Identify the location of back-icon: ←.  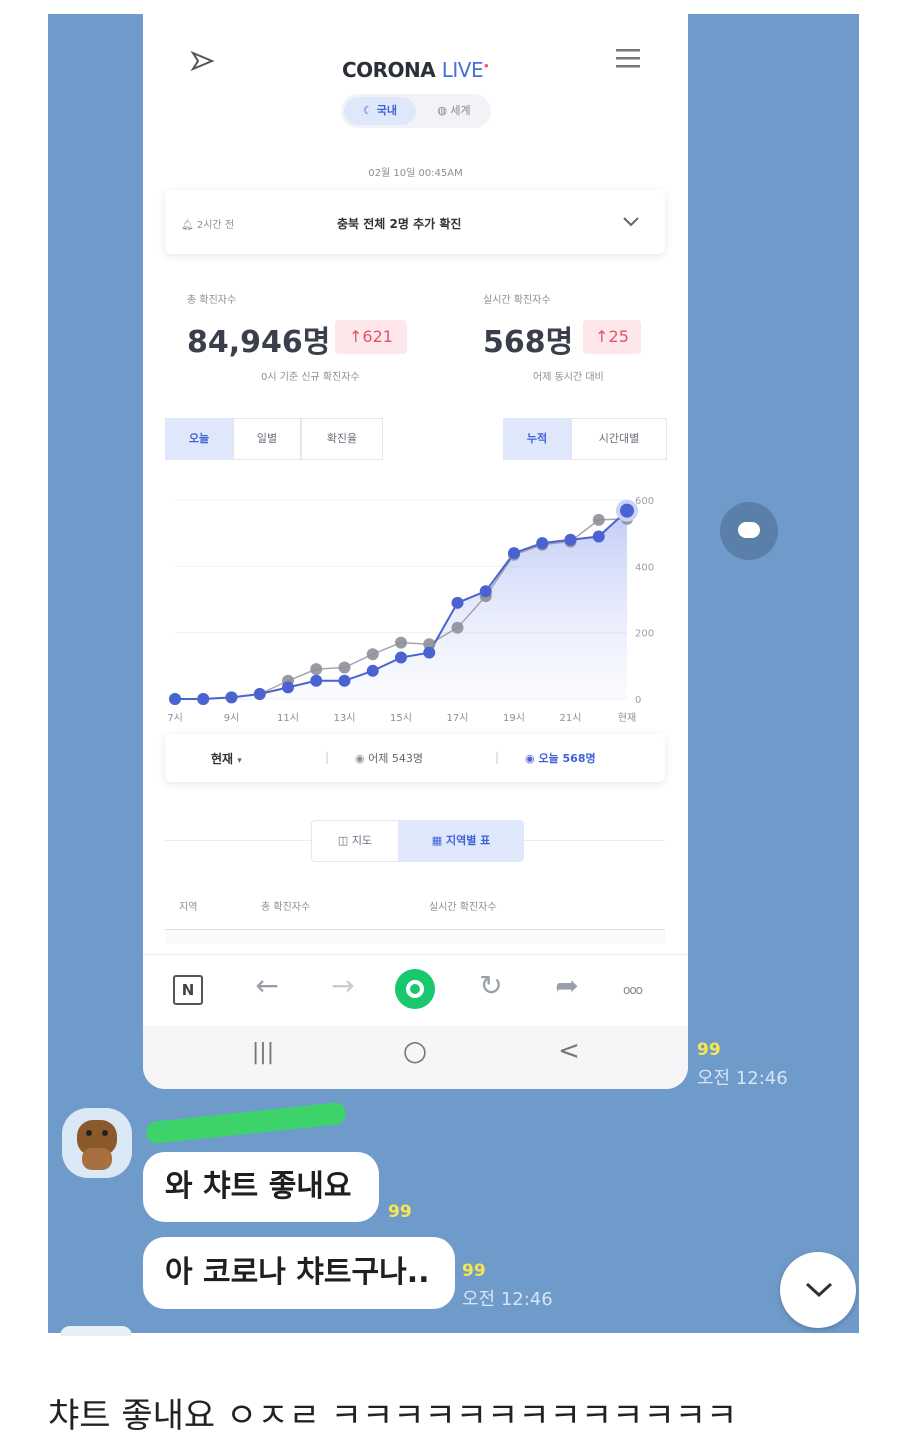
(267, 985).